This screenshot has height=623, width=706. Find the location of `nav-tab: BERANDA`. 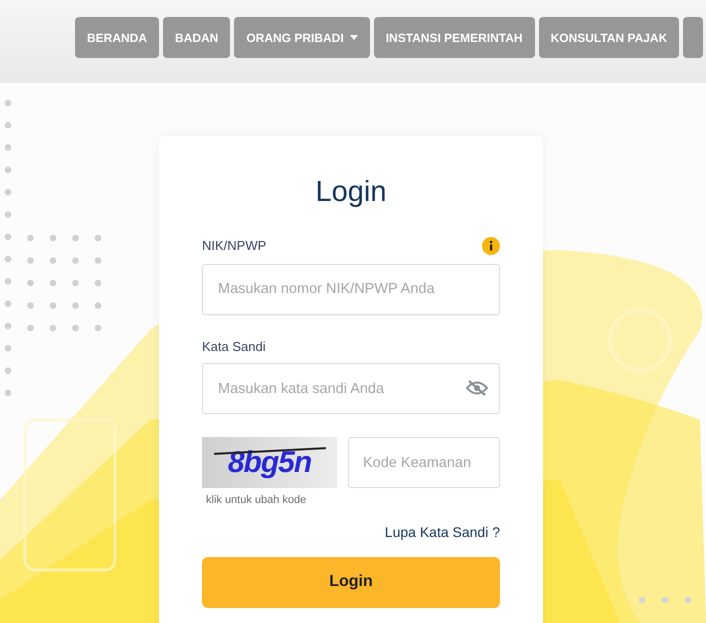

nav-tab: BERANDA is located at coordinates (117, 37).